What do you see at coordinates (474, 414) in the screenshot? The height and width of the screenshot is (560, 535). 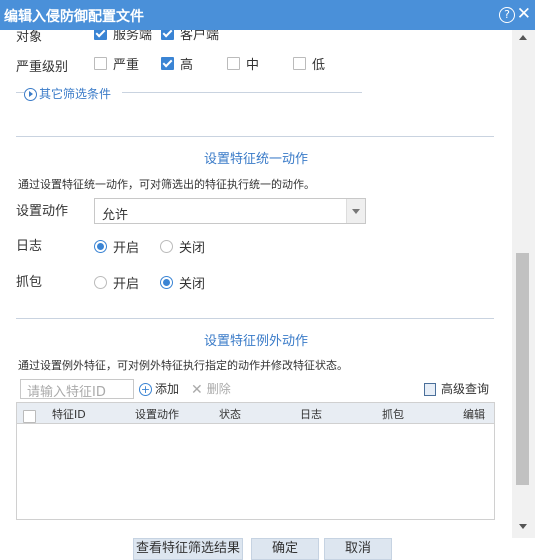 I see `column-header: 编辑` at bounding box center [474, 414].